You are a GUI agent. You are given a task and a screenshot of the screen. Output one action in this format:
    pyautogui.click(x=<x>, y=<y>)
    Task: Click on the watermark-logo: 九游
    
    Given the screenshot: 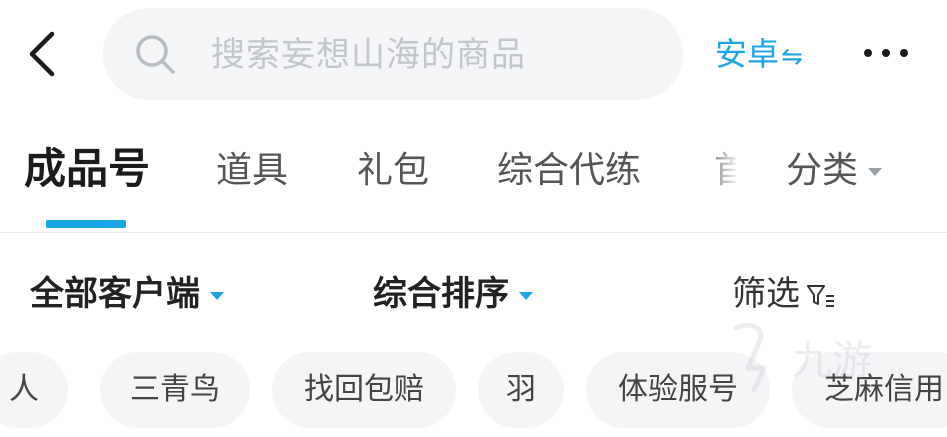 What is the action you would take?
    pyautogui.click(x=802, y=357)
    